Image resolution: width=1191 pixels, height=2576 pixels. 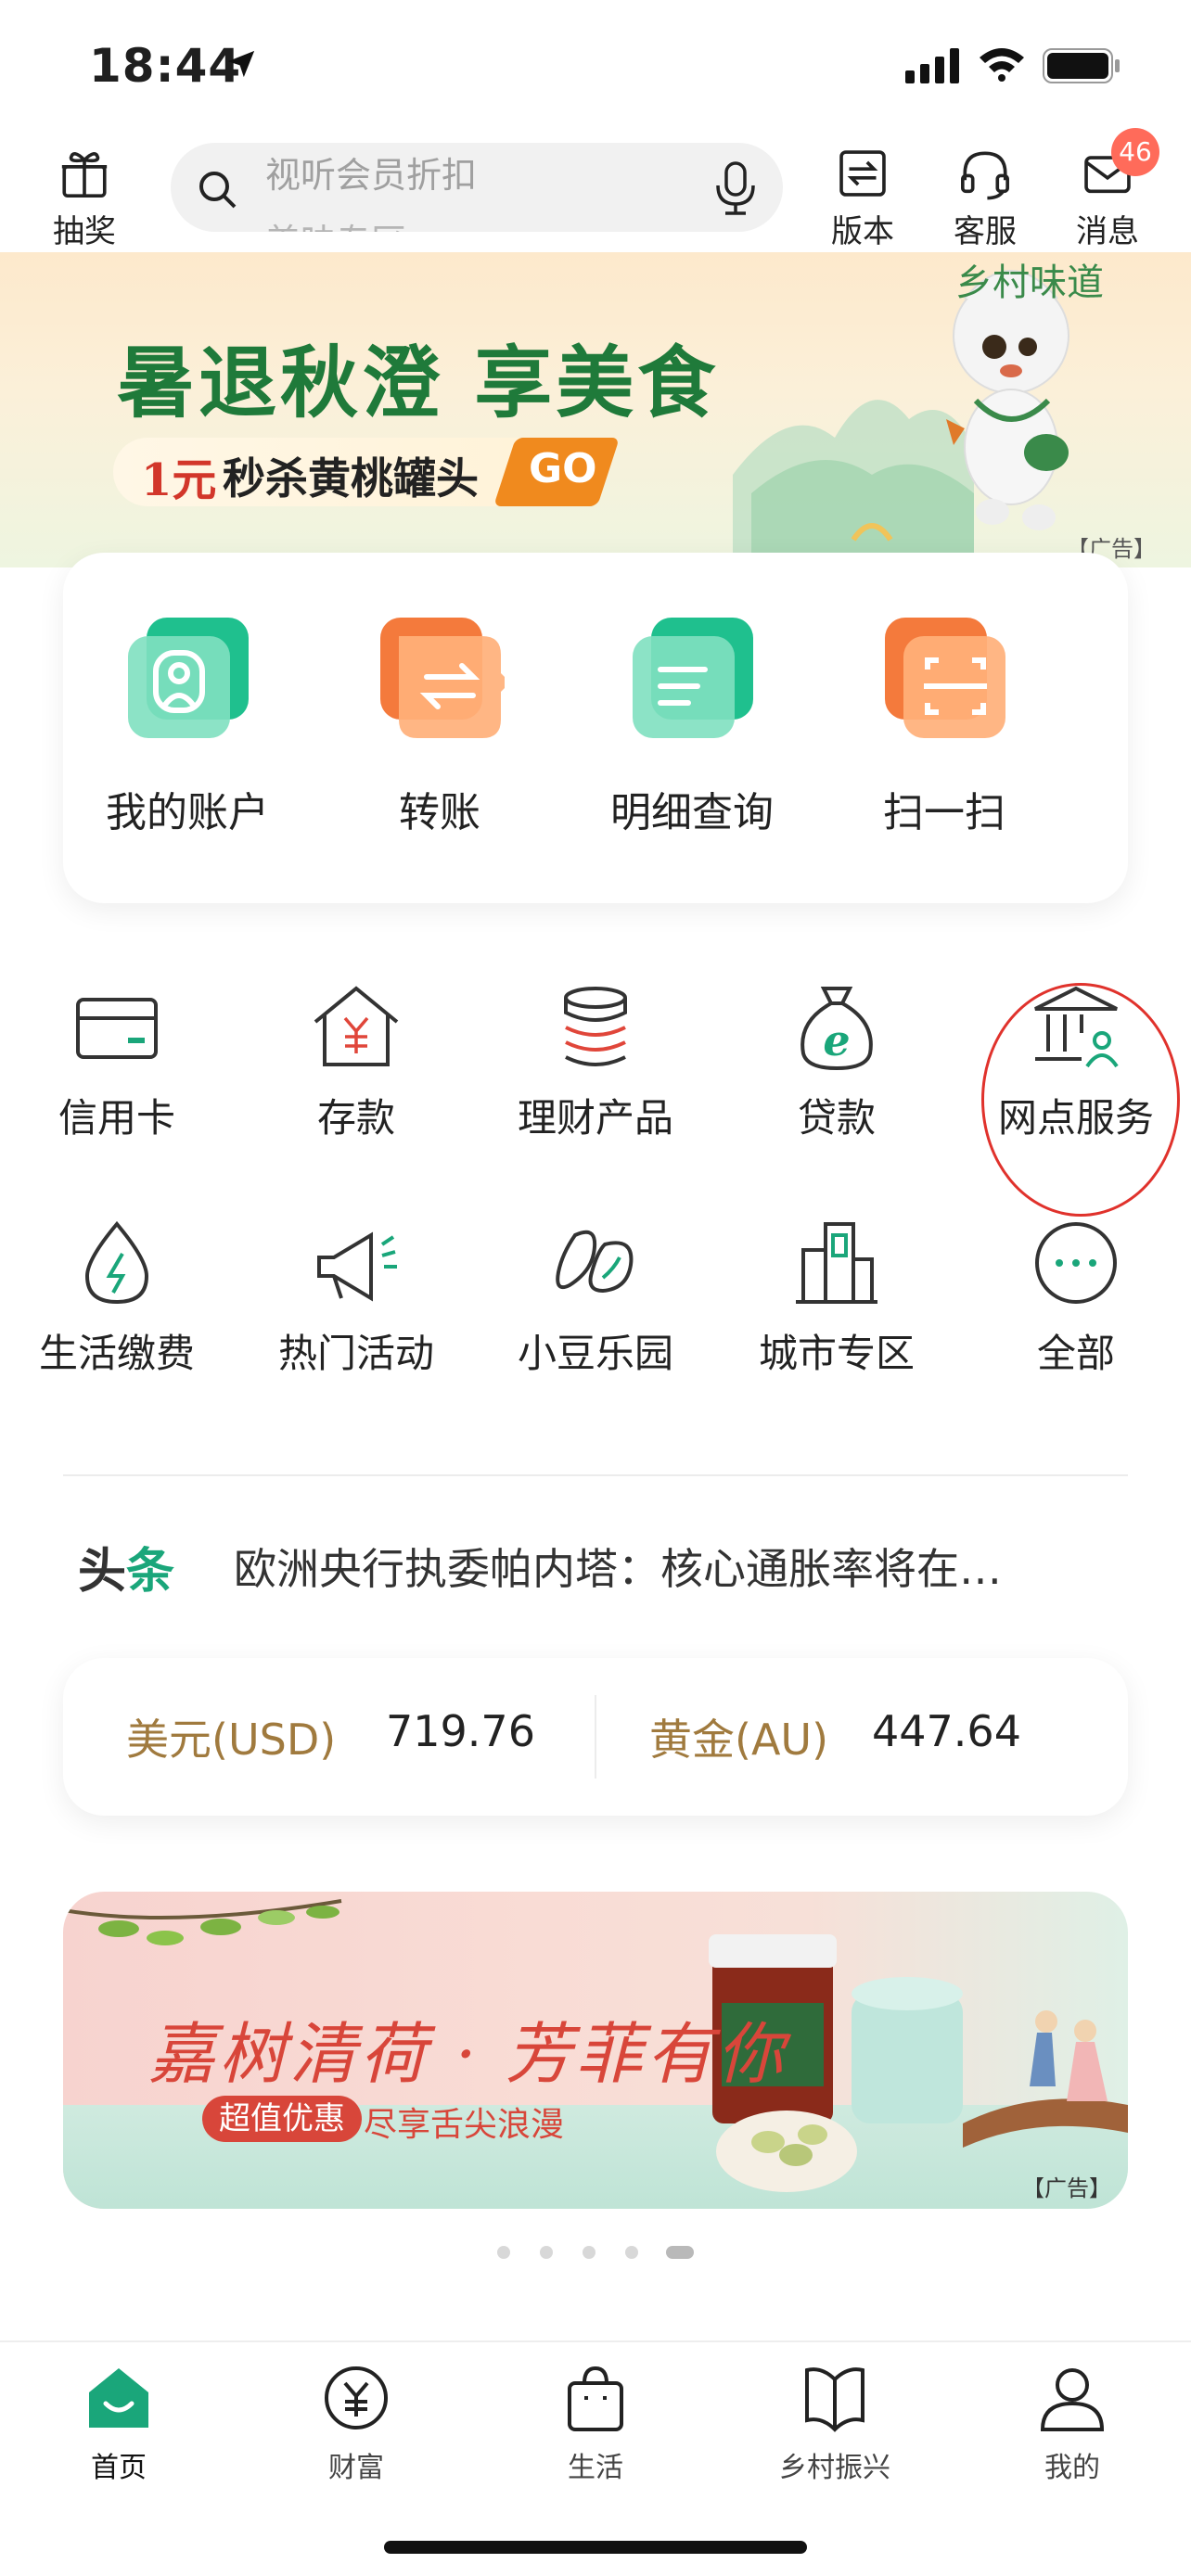 I want to click on headline-tag-part: 条, so click(x=151, y=1572).